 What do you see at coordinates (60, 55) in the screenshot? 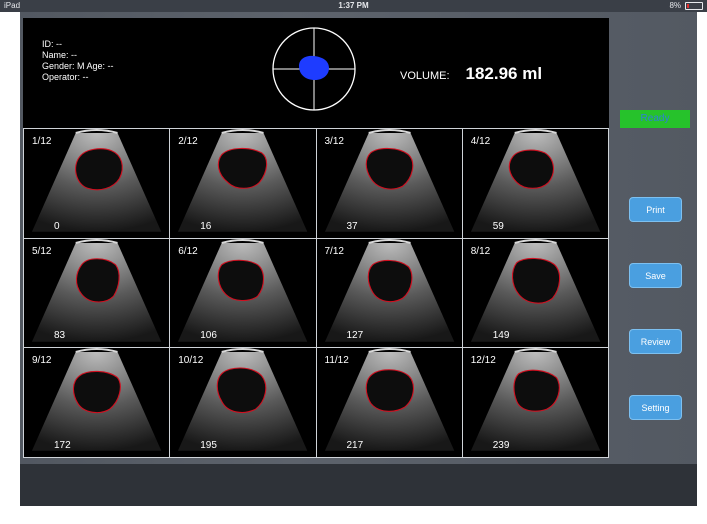
I see `patient-name: Name: --` at bounding box center [60, 55].